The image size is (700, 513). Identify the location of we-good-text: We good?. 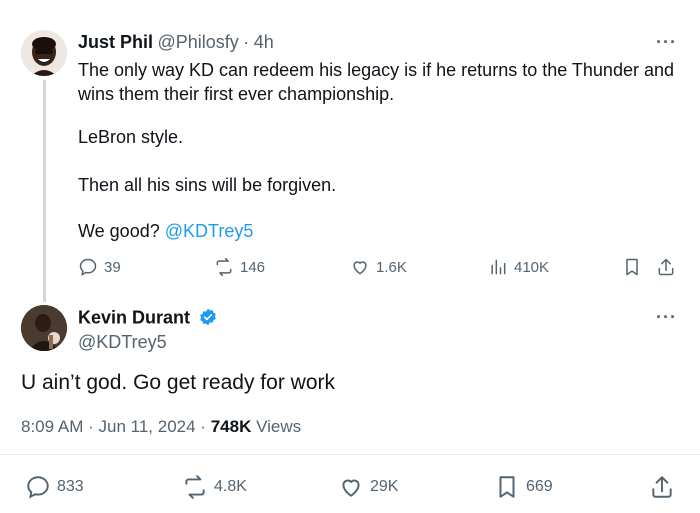
(119, 231).